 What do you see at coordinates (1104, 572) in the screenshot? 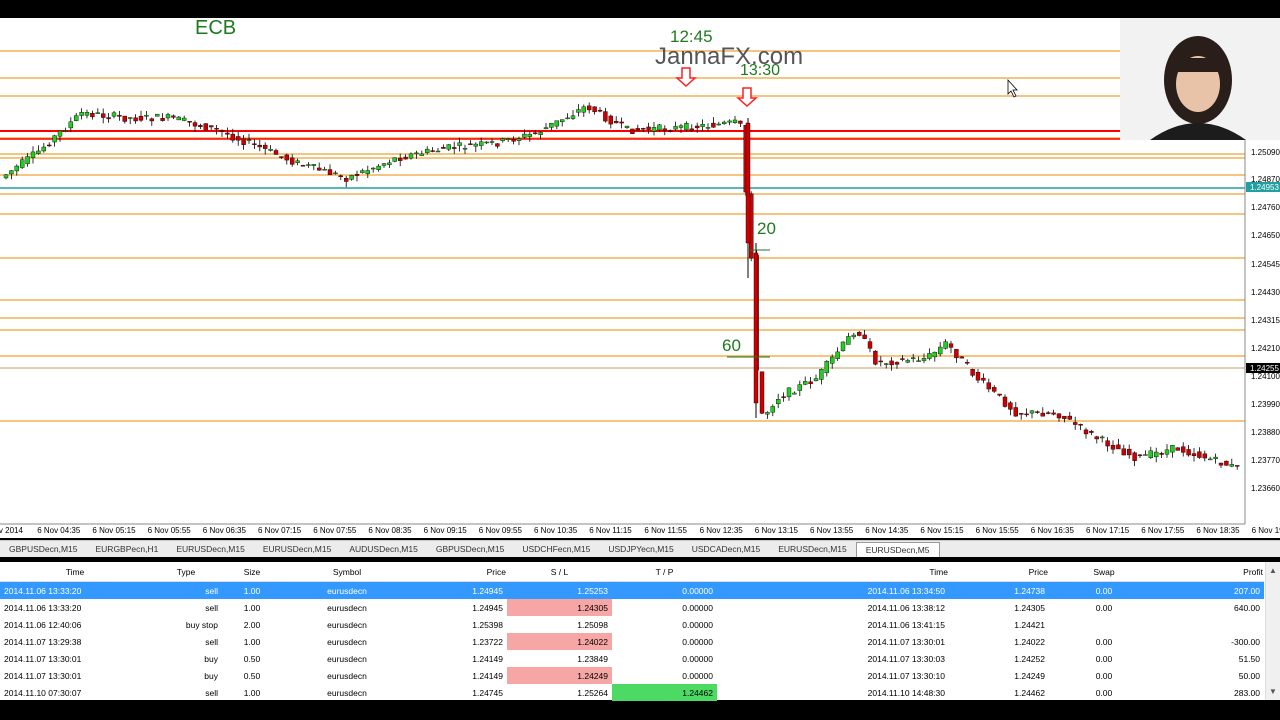
I see `column-header: Swap` at bounding box center [1104, 572].